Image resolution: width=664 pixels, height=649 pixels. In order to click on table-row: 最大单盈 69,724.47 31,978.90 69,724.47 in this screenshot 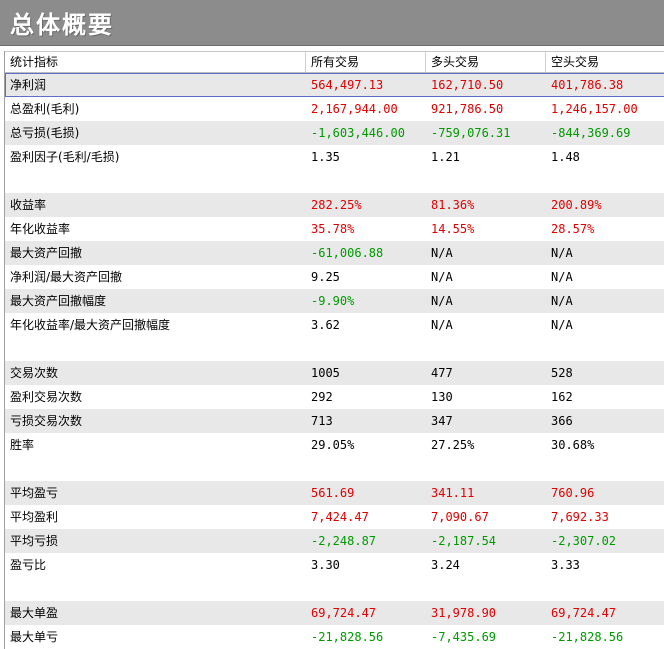, I will do `click(334, 613)`.